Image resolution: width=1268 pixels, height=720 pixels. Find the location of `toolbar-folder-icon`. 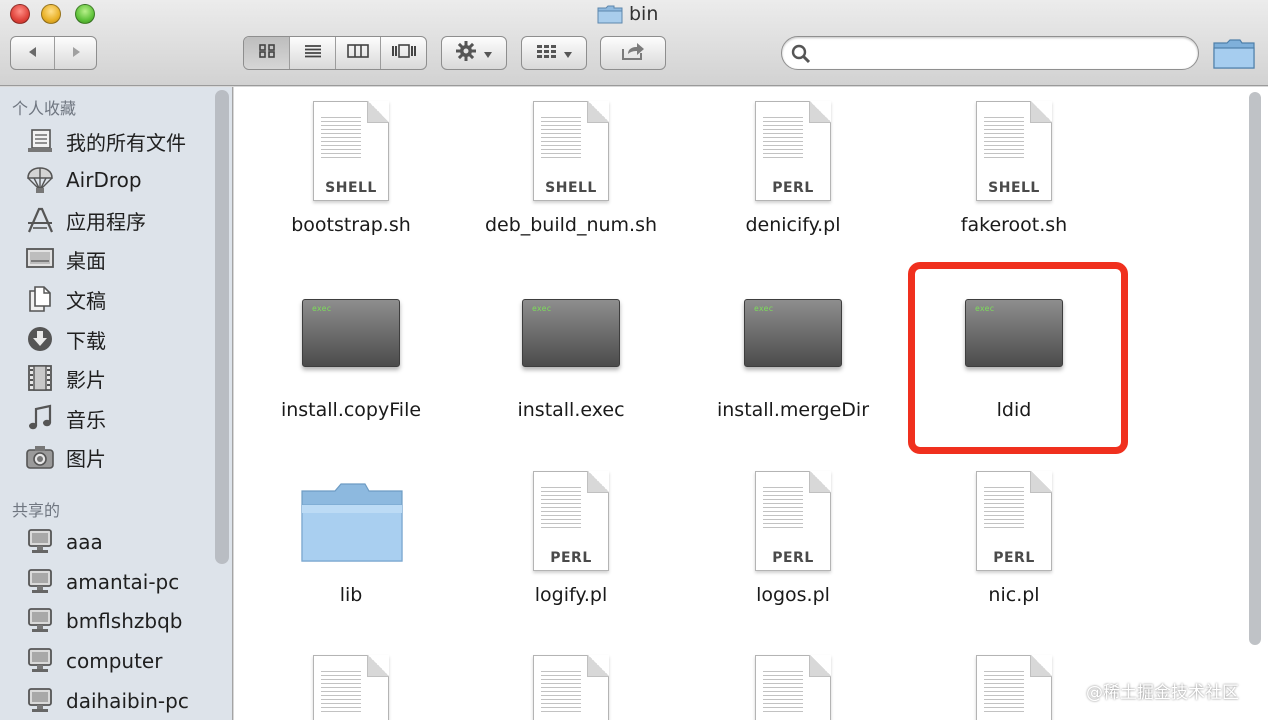

toolbar-folder-icon is located at coordinates (1234, 54).